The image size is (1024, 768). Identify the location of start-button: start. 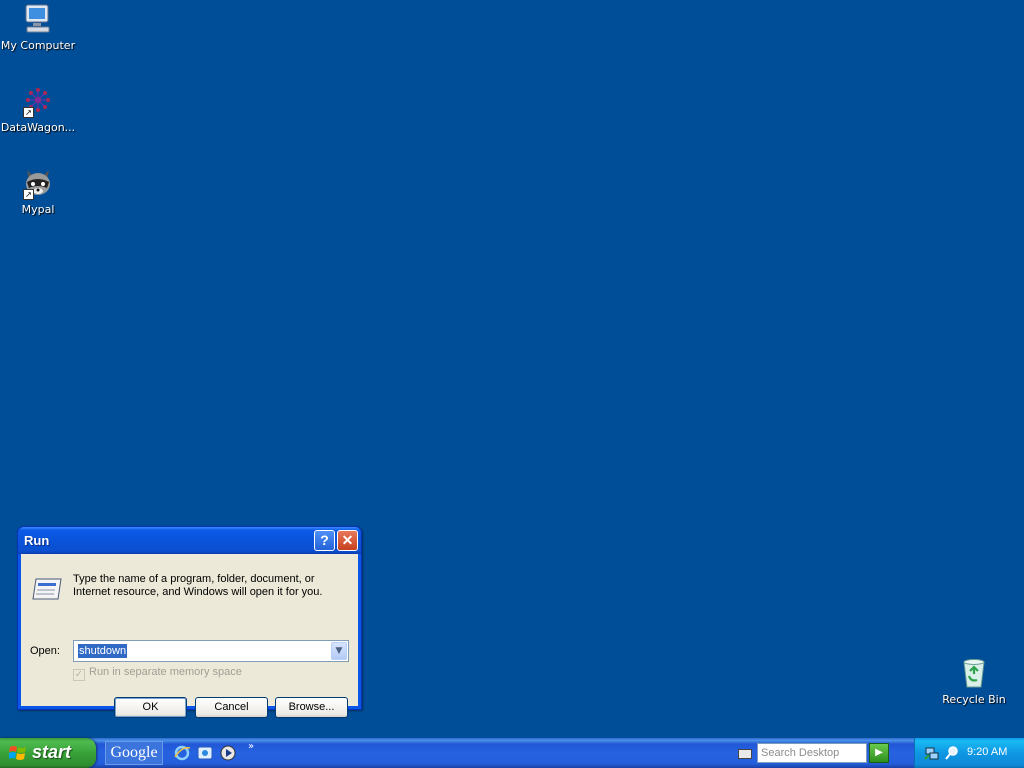
(48, 753).